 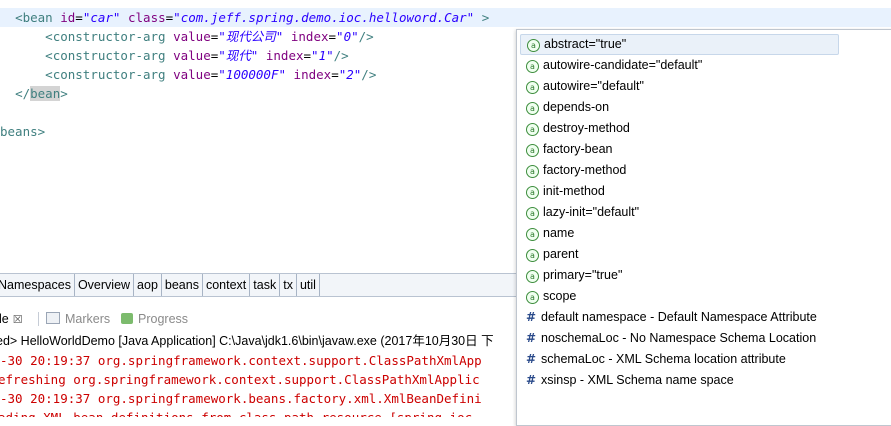 What do you see at coordinates (147, 17) in the screenshot?
I see `attr-name: class` at bounding box center [147, 17].